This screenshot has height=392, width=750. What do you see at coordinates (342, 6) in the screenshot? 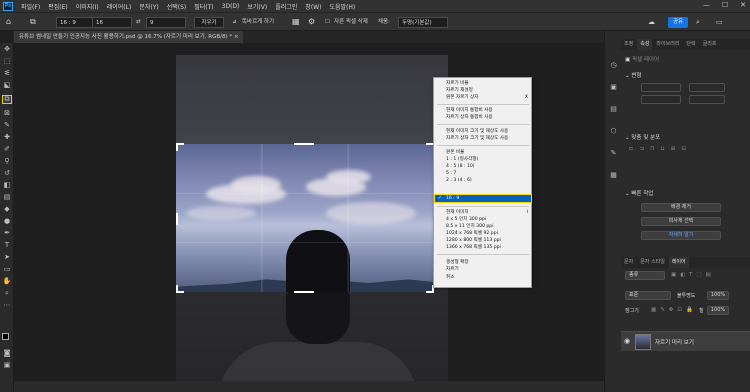
I see `menu-help: 도움말(H)` at bounding box center [342, 6].